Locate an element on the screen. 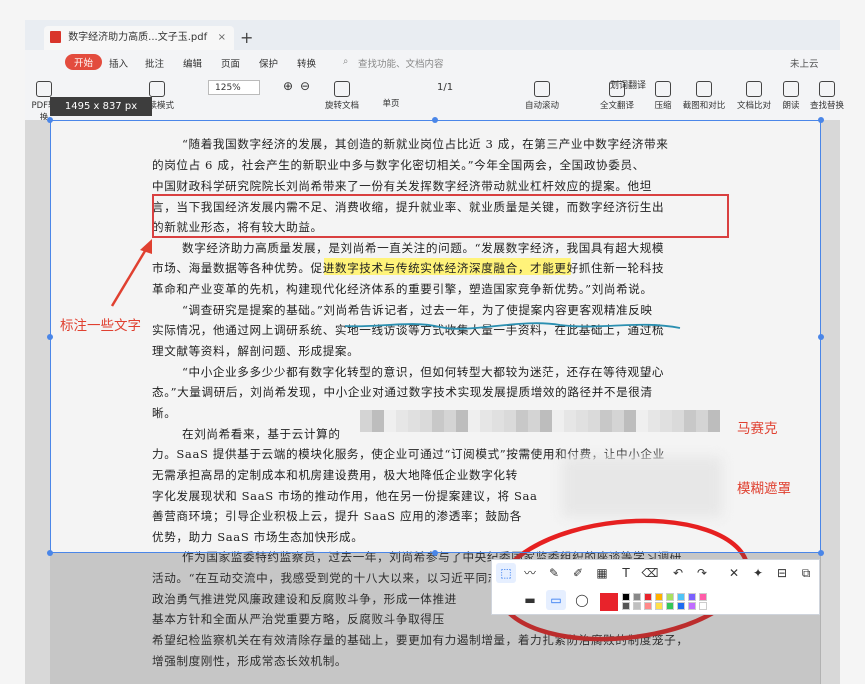  redo-icon: ↷ is located at coordinates (702, 573).